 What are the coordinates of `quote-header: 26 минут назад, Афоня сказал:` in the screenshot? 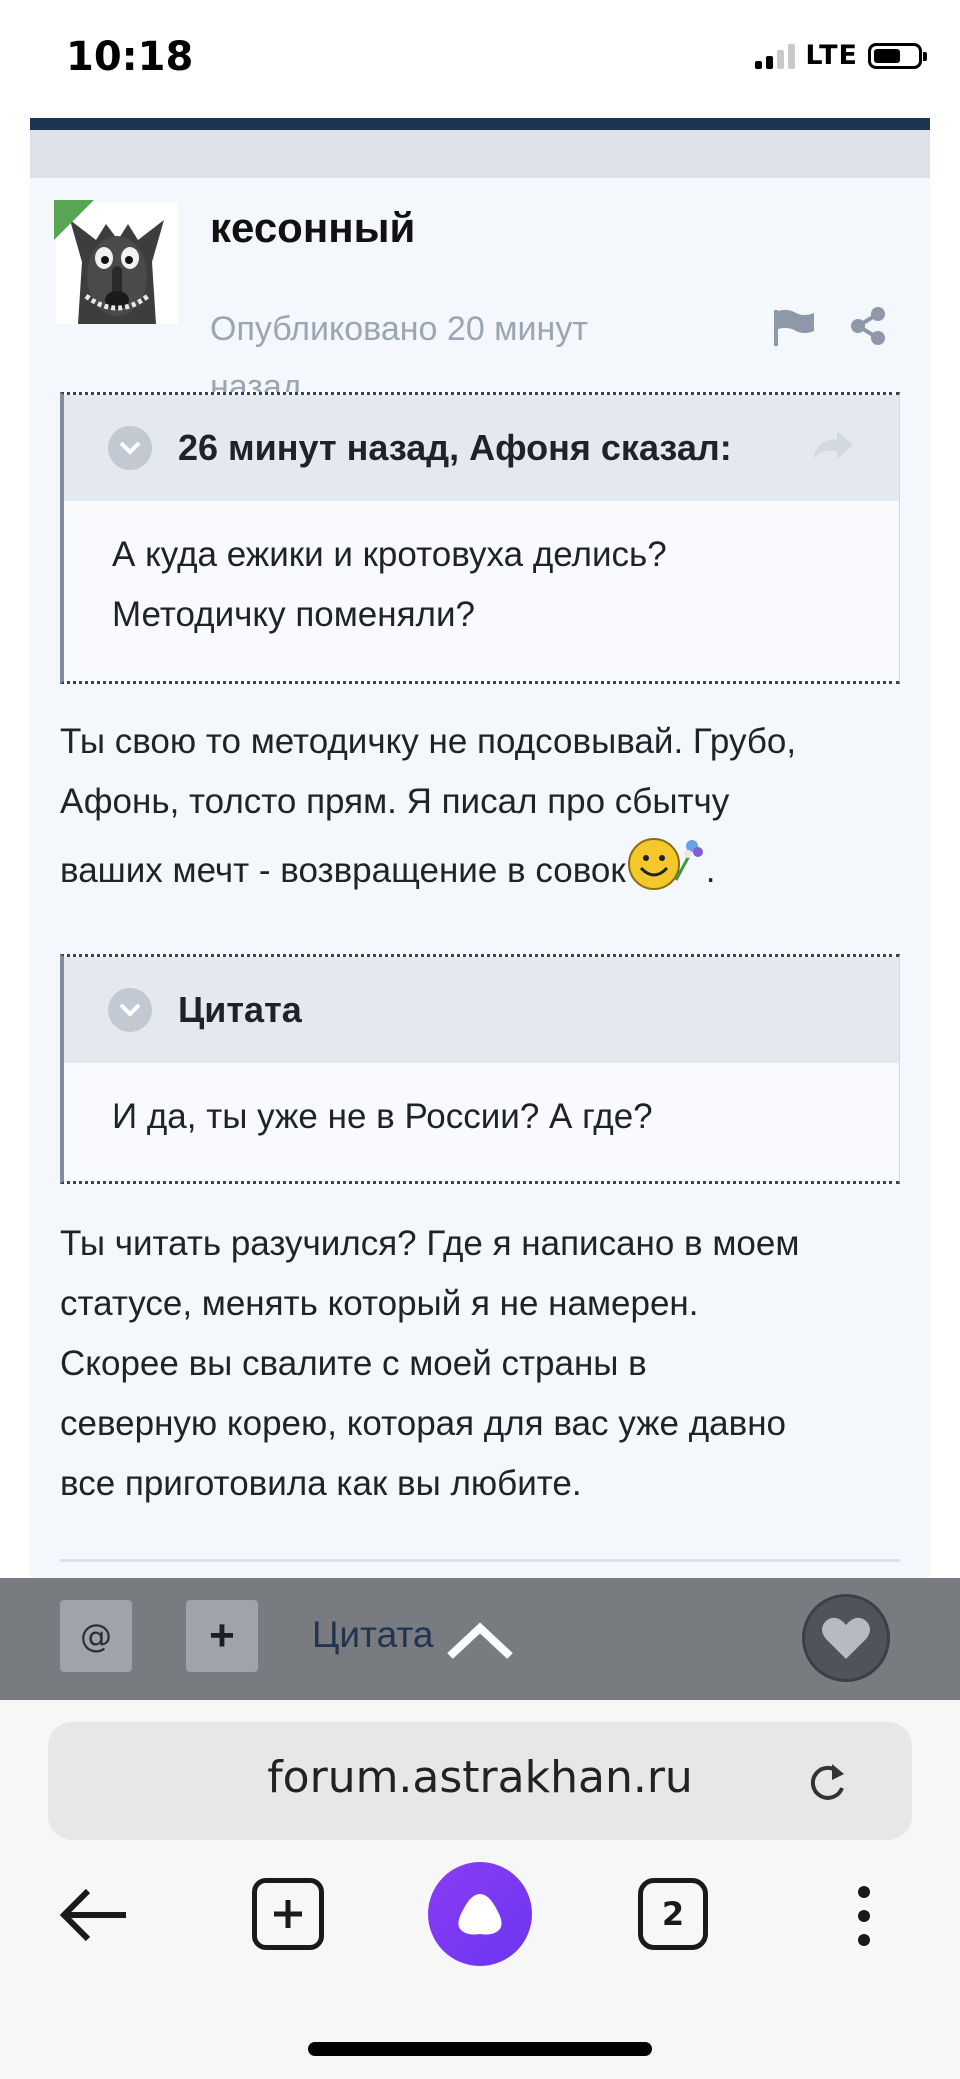 It's located at (481, 448).